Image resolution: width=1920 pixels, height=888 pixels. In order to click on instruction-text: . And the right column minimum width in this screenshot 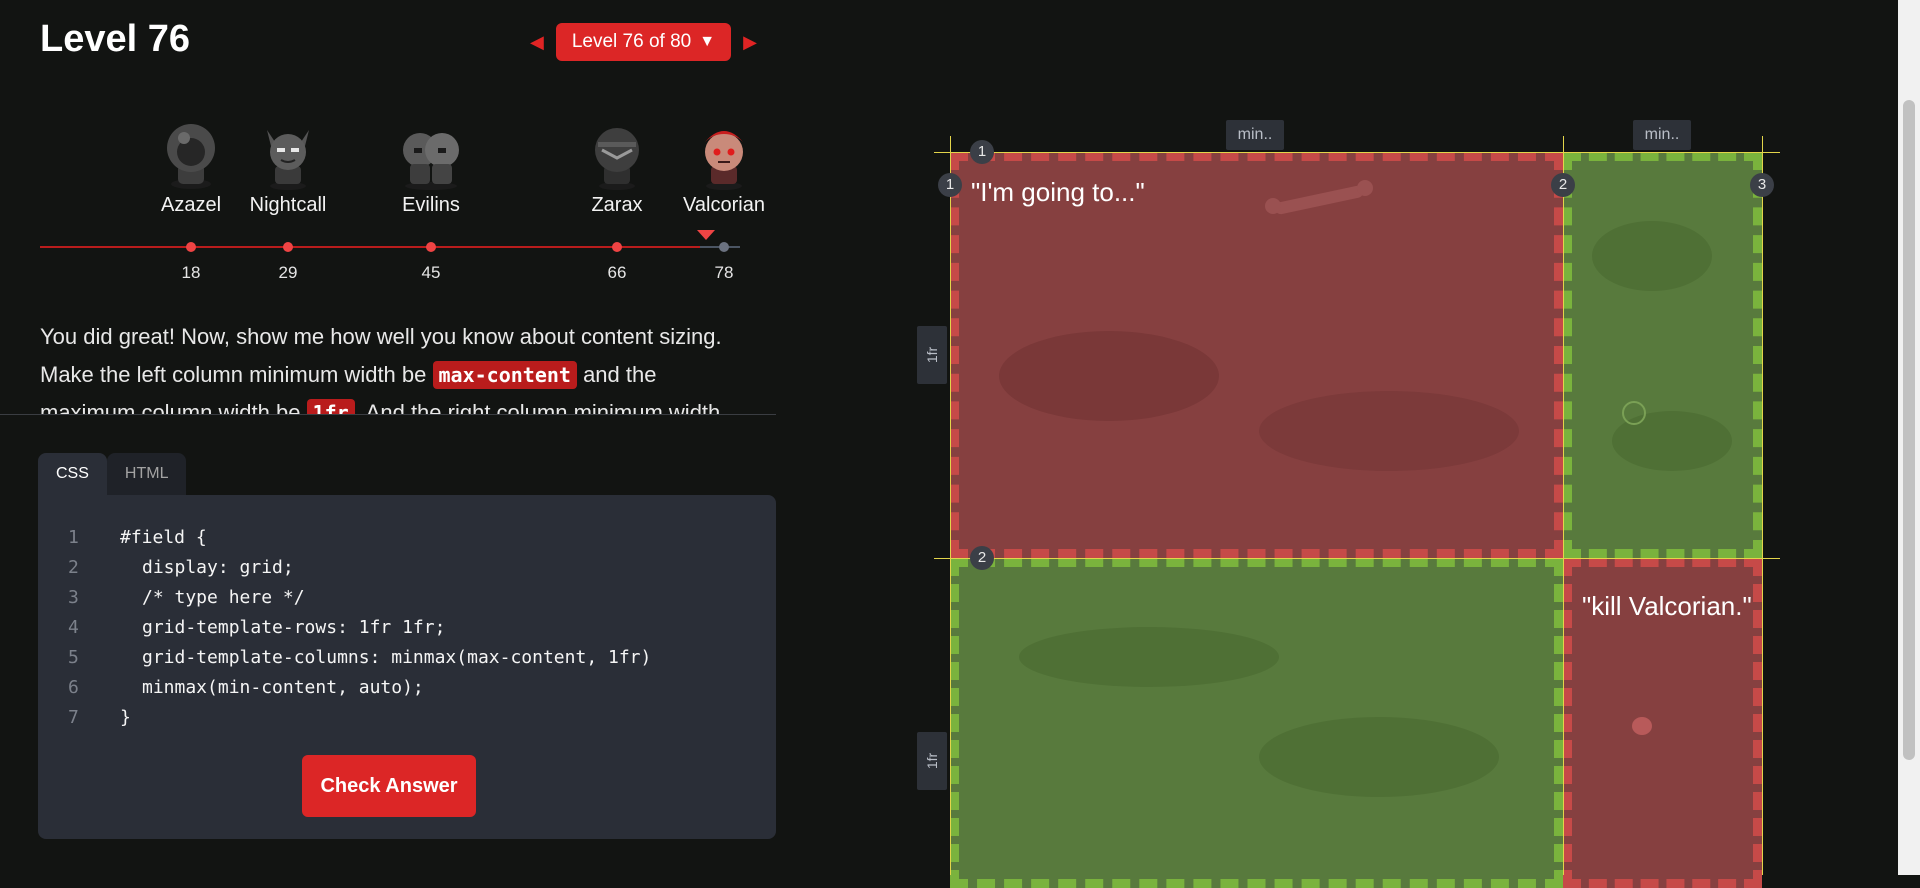, I will do `click(537, 407)`.